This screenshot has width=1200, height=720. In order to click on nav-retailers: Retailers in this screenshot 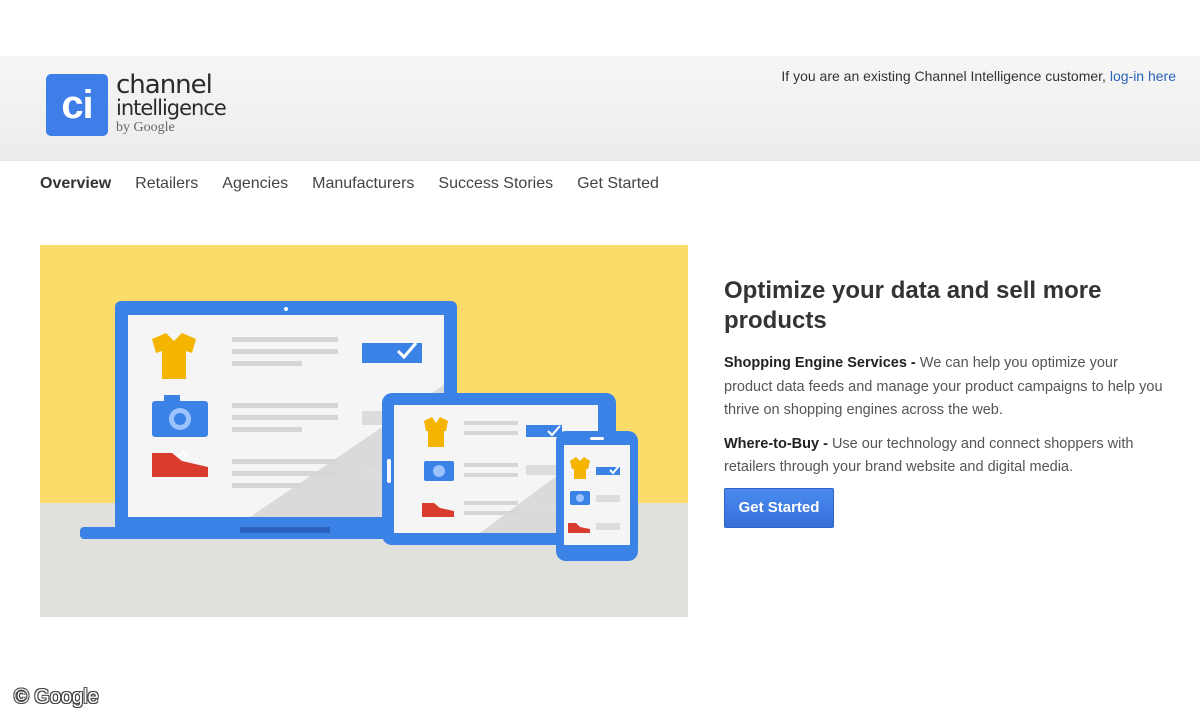, I will do `click(166, 184)`.